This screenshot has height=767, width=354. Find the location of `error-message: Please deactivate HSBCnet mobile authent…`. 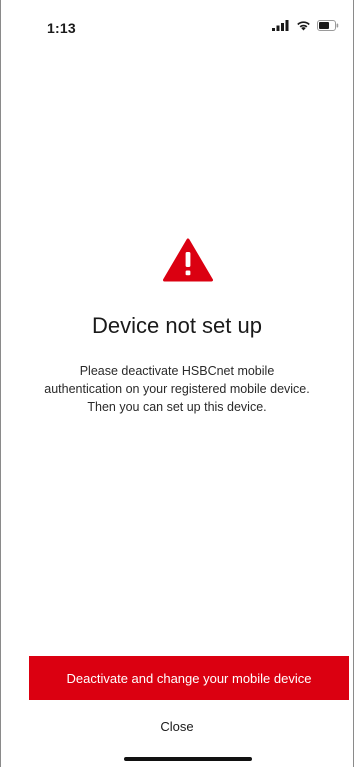

error-message: Please deactivate HSBCnet mobile authent… is located at coordinates (177, 389).